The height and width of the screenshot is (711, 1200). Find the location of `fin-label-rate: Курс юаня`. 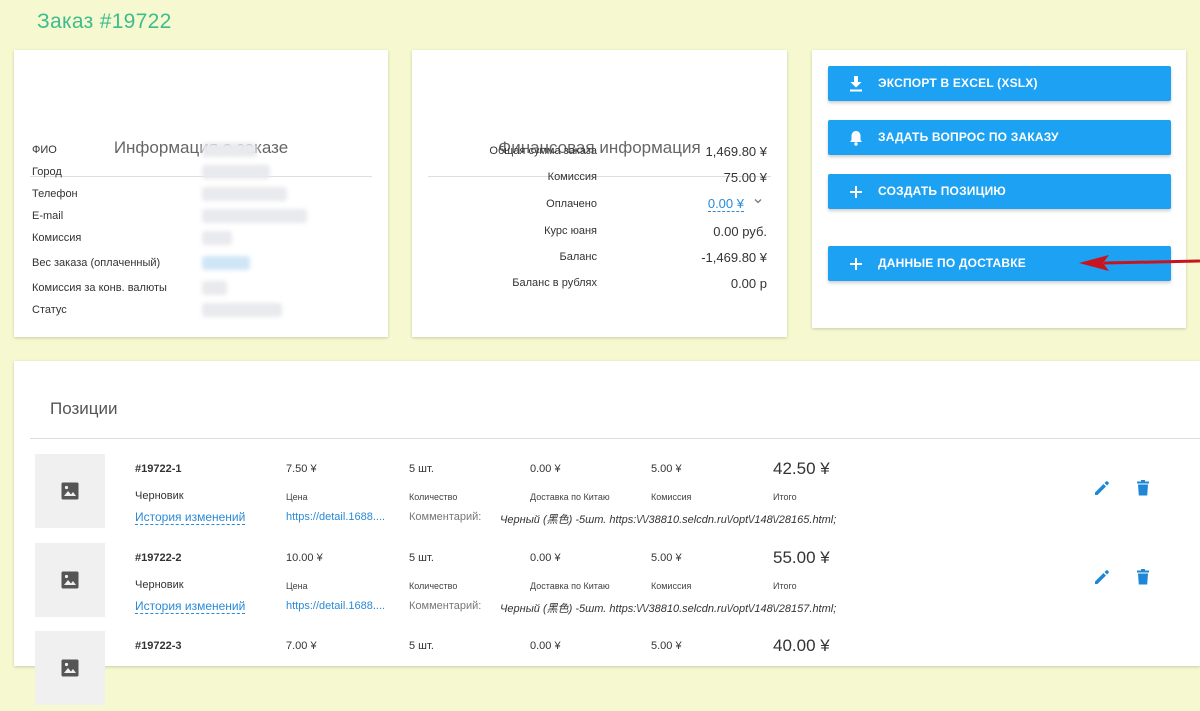

fin-label-rate: Курс юаня is located at coordinates (570, 231).